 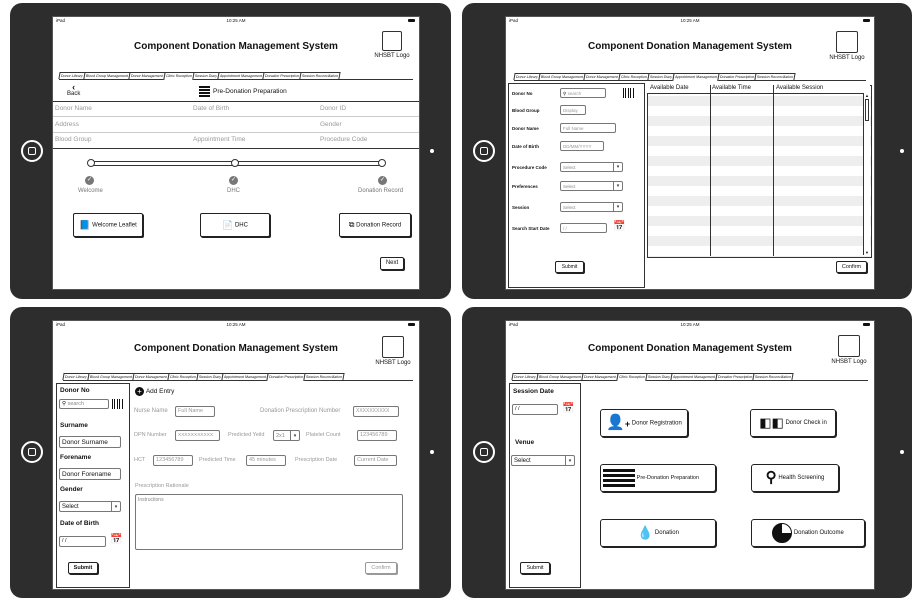 I want to click on section-heading: Pre-Donation Preparation, so click(x=250, y=91).